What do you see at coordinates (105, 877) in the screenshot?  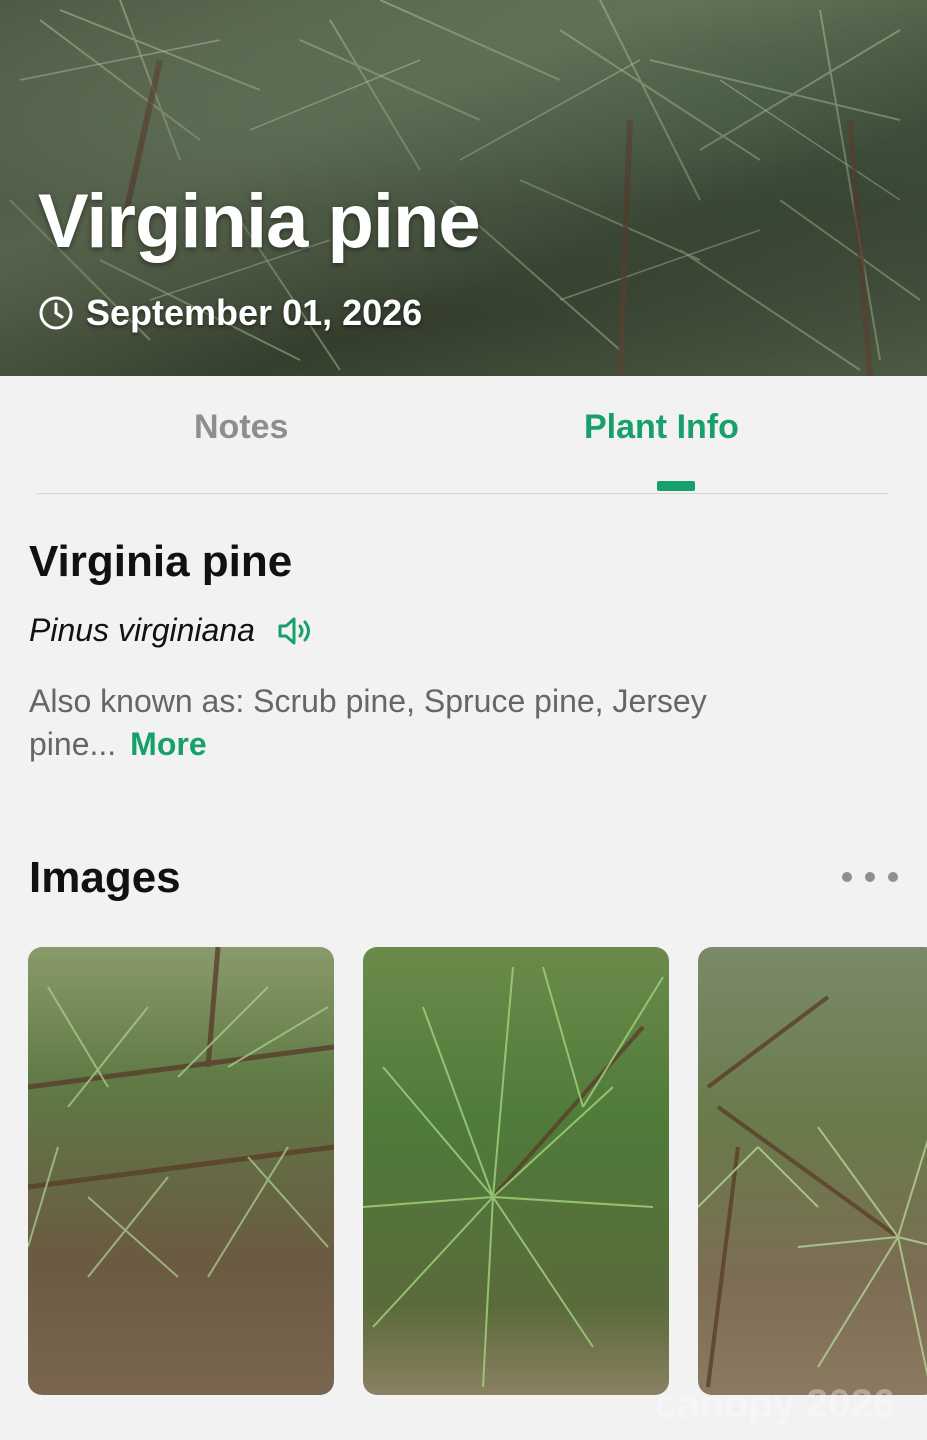 I see `images-section-title: Images` at bounding box center [105, 877].